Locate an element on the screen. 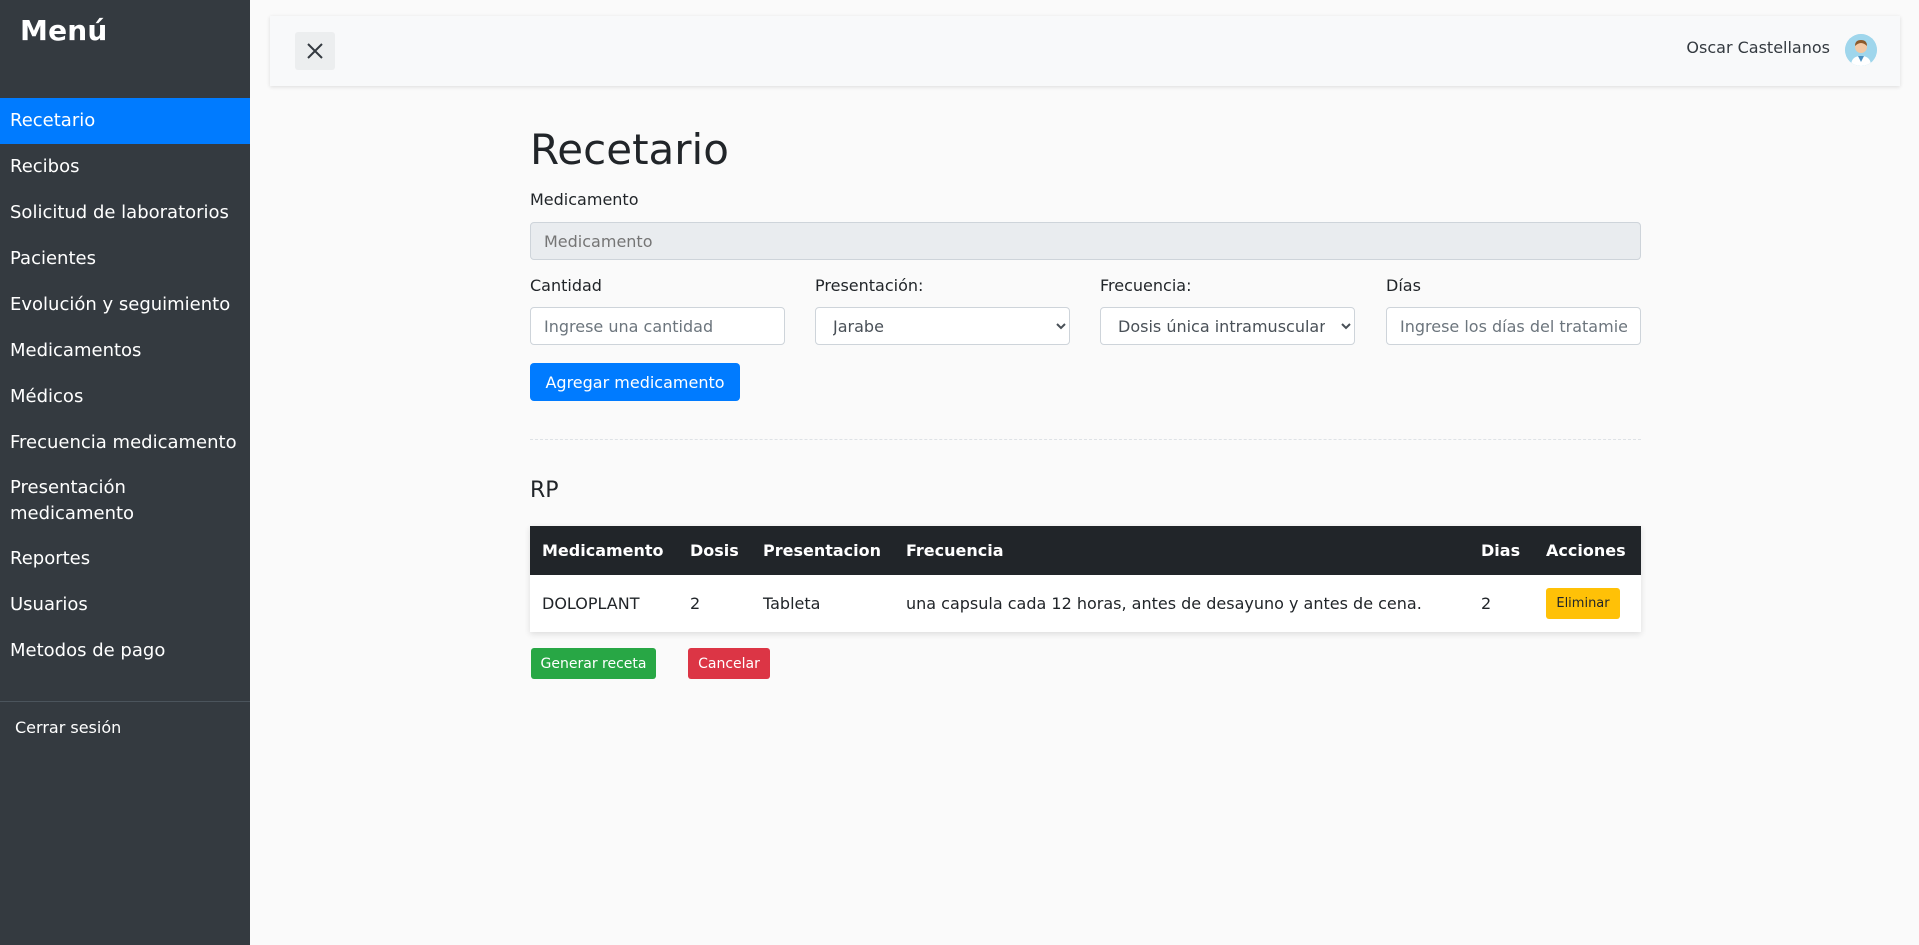  rp-title: RP is located at coordinates (544, 490).